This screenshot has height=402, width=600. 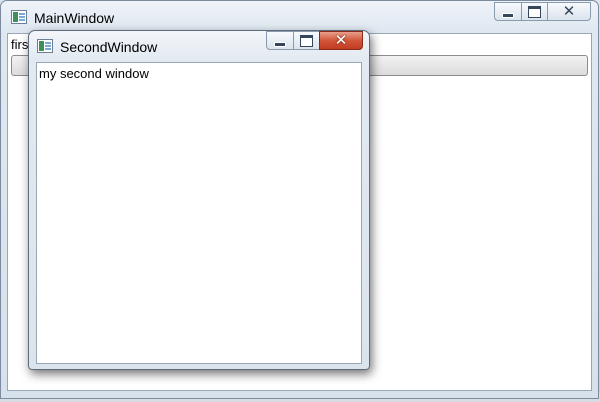 What do you see at coordinates (109, 47) in the screenshot?
I see `second-window-title: SecondWindow` at bounding box center [109, 47].